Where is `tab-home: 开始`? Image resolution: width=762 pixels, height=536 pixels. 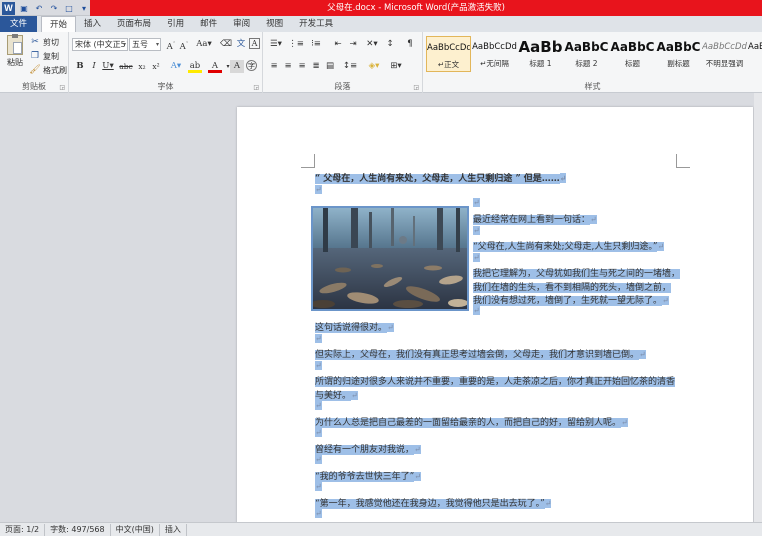
tab-home: 开始 is located at coordinates (59, 24).